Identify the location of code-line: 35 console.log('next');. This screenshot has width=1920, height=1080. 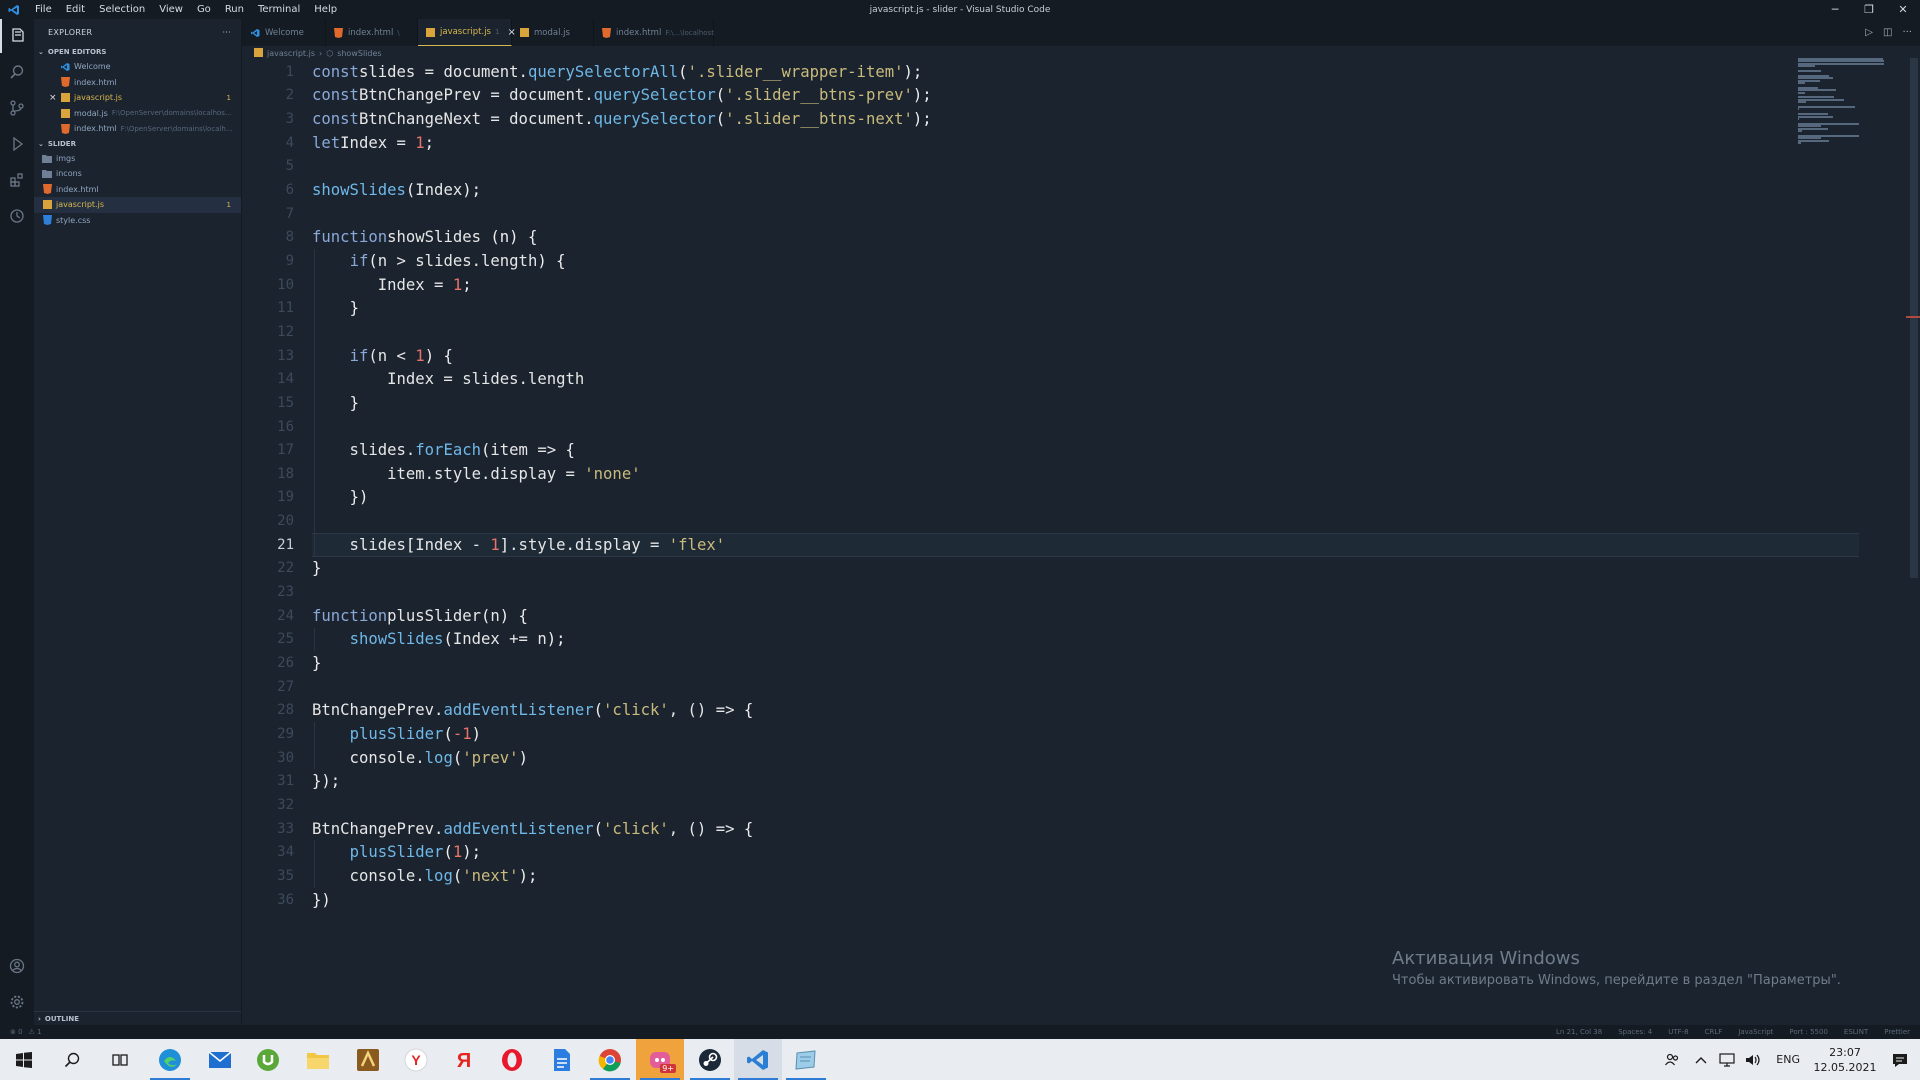
(1012, 876).